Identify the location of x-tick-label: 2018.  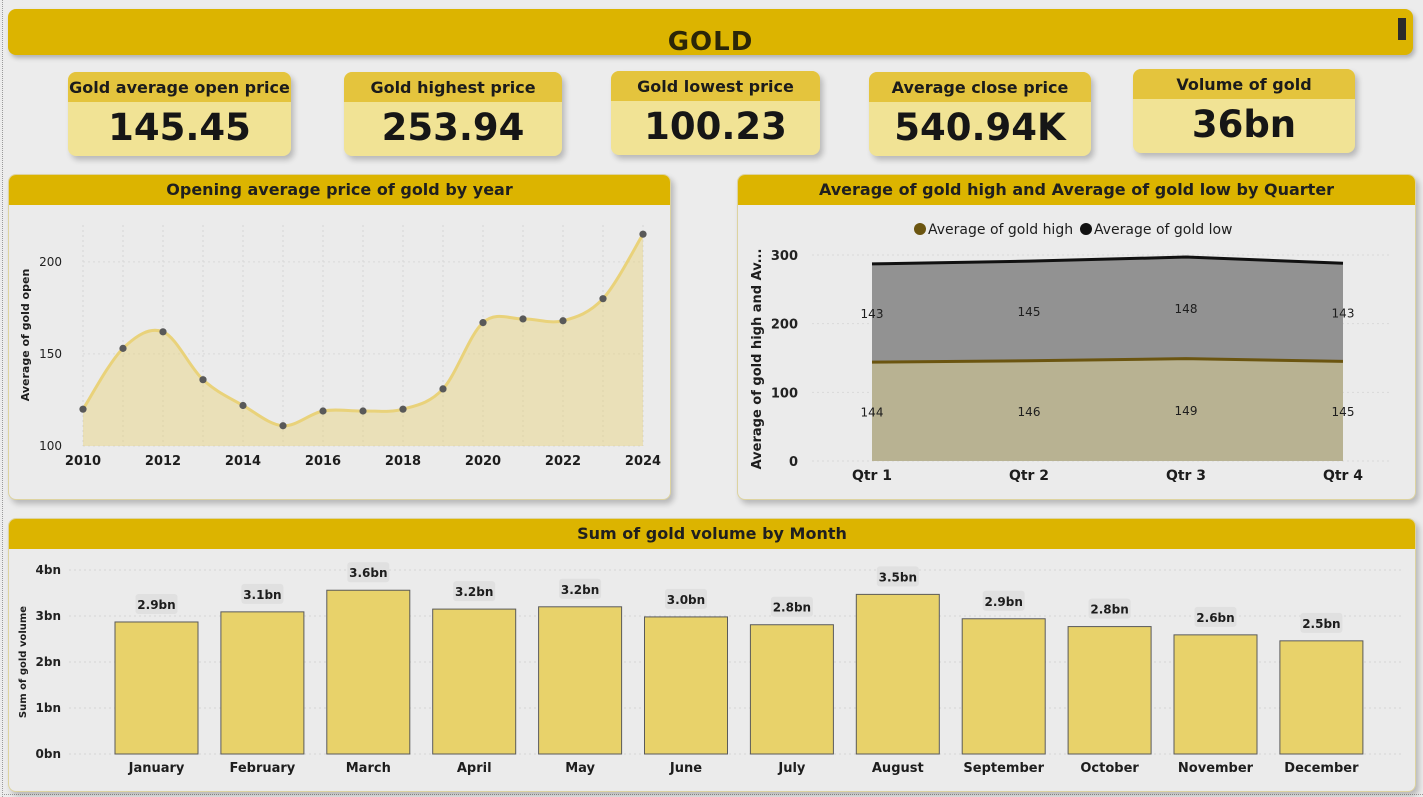
(403, 461).